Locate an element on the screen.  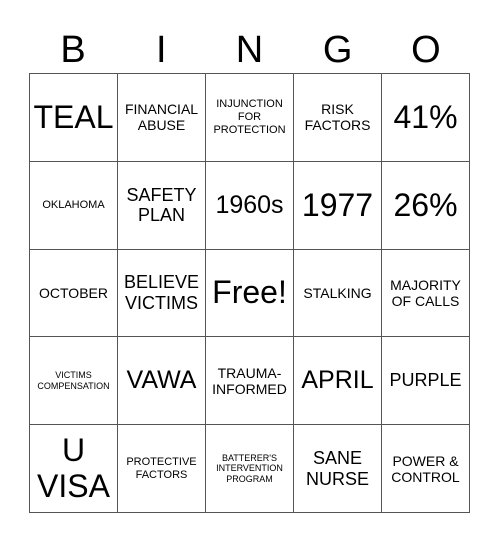
bingo-cell: BELIEVE VICTIMS is located at coordinates (162, 293).